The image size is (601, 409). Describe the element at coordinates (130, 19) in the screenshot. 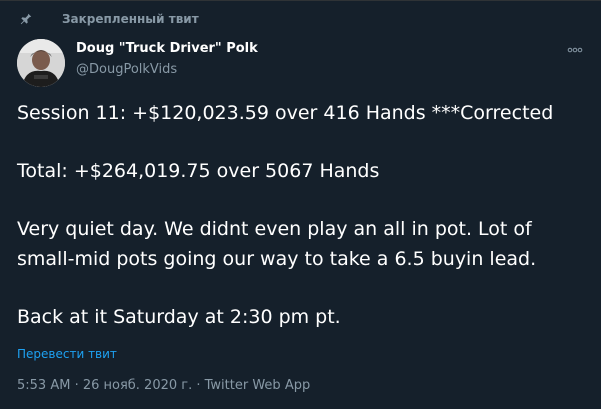

I see `pinned-label: Закрепленный твит` at that location.